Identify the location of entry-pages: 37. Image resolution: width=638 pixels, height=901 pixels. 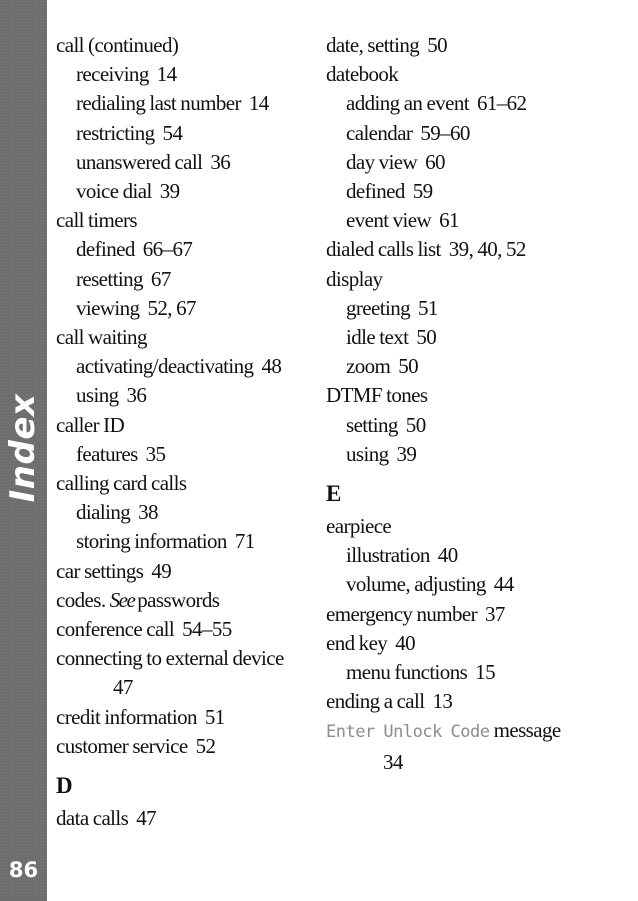
(495, 613).